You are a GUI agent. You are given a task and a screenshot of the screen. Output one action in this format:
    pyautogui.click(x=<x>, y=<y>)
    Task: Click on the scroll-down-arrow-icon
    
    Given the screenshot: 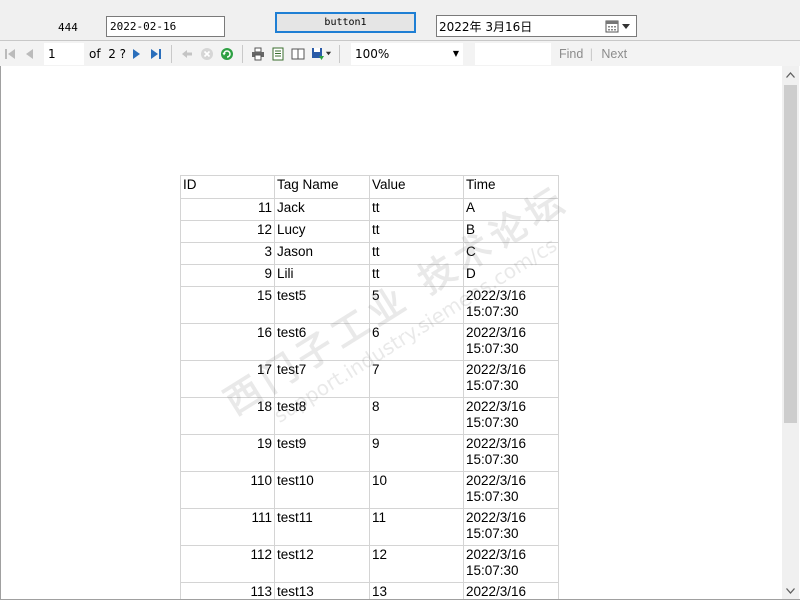 What is the action you would take?
    pyautogui.click(x=790, y=590)
    